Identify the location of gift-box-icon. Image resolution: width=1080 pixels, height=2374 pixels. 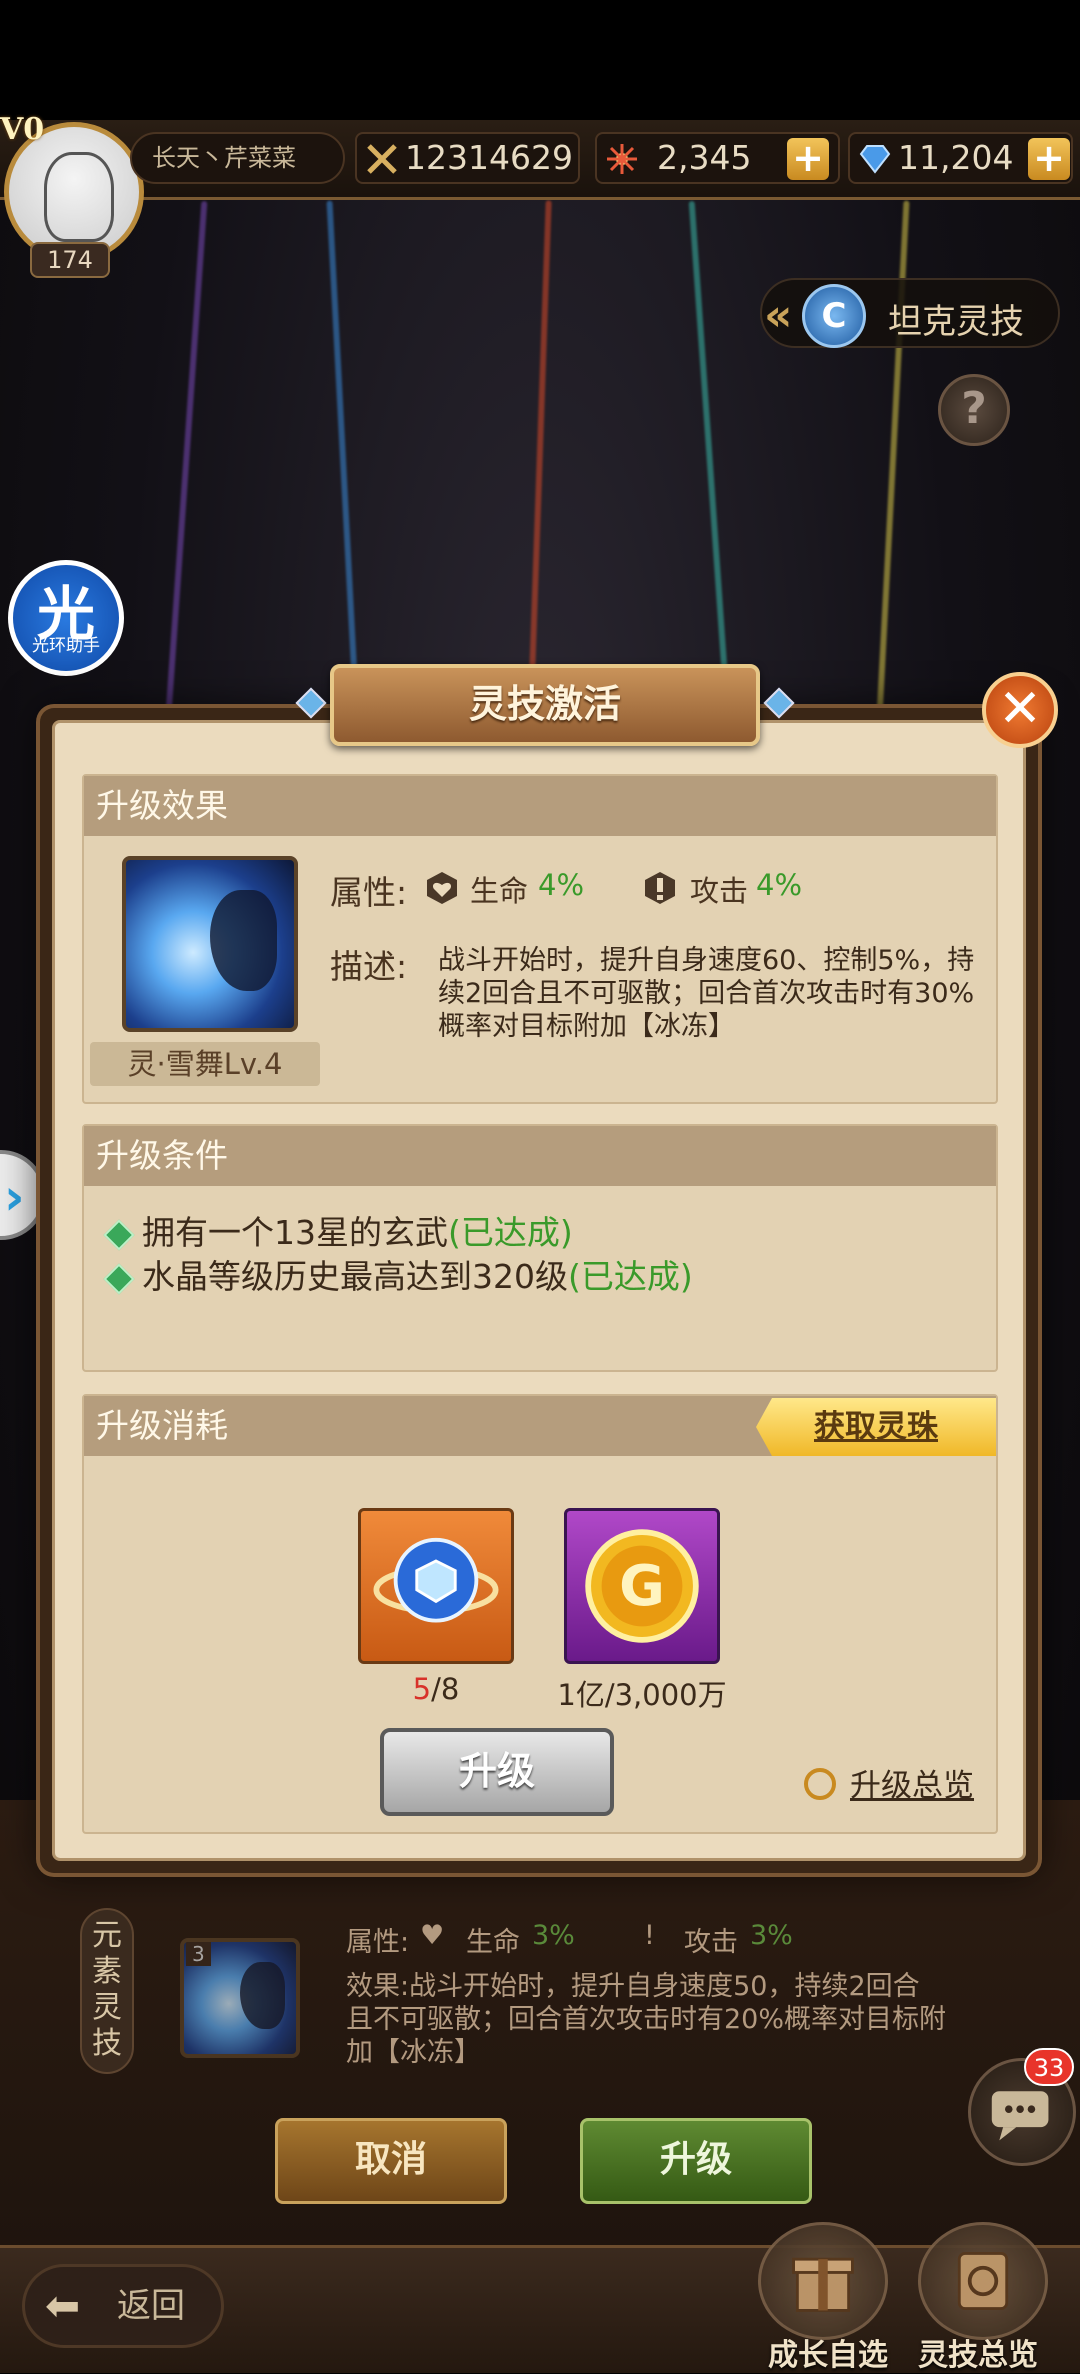
(823, 2284).